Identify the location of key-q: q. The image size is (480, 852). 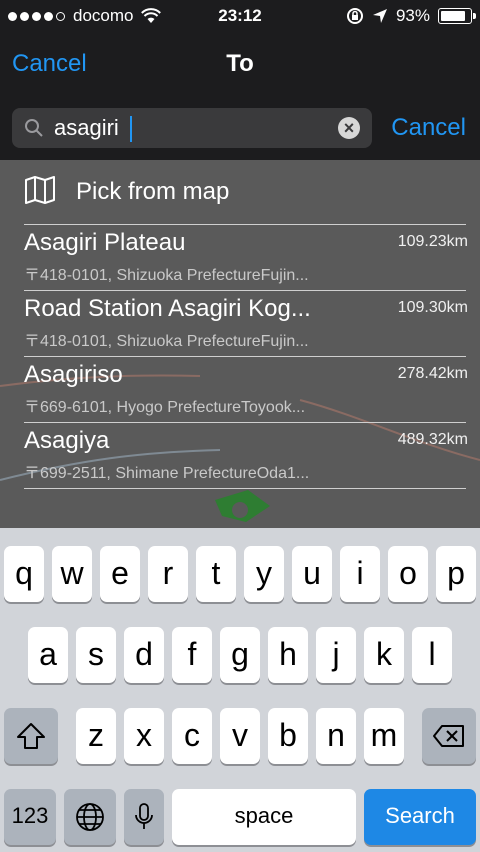
(24, 574).